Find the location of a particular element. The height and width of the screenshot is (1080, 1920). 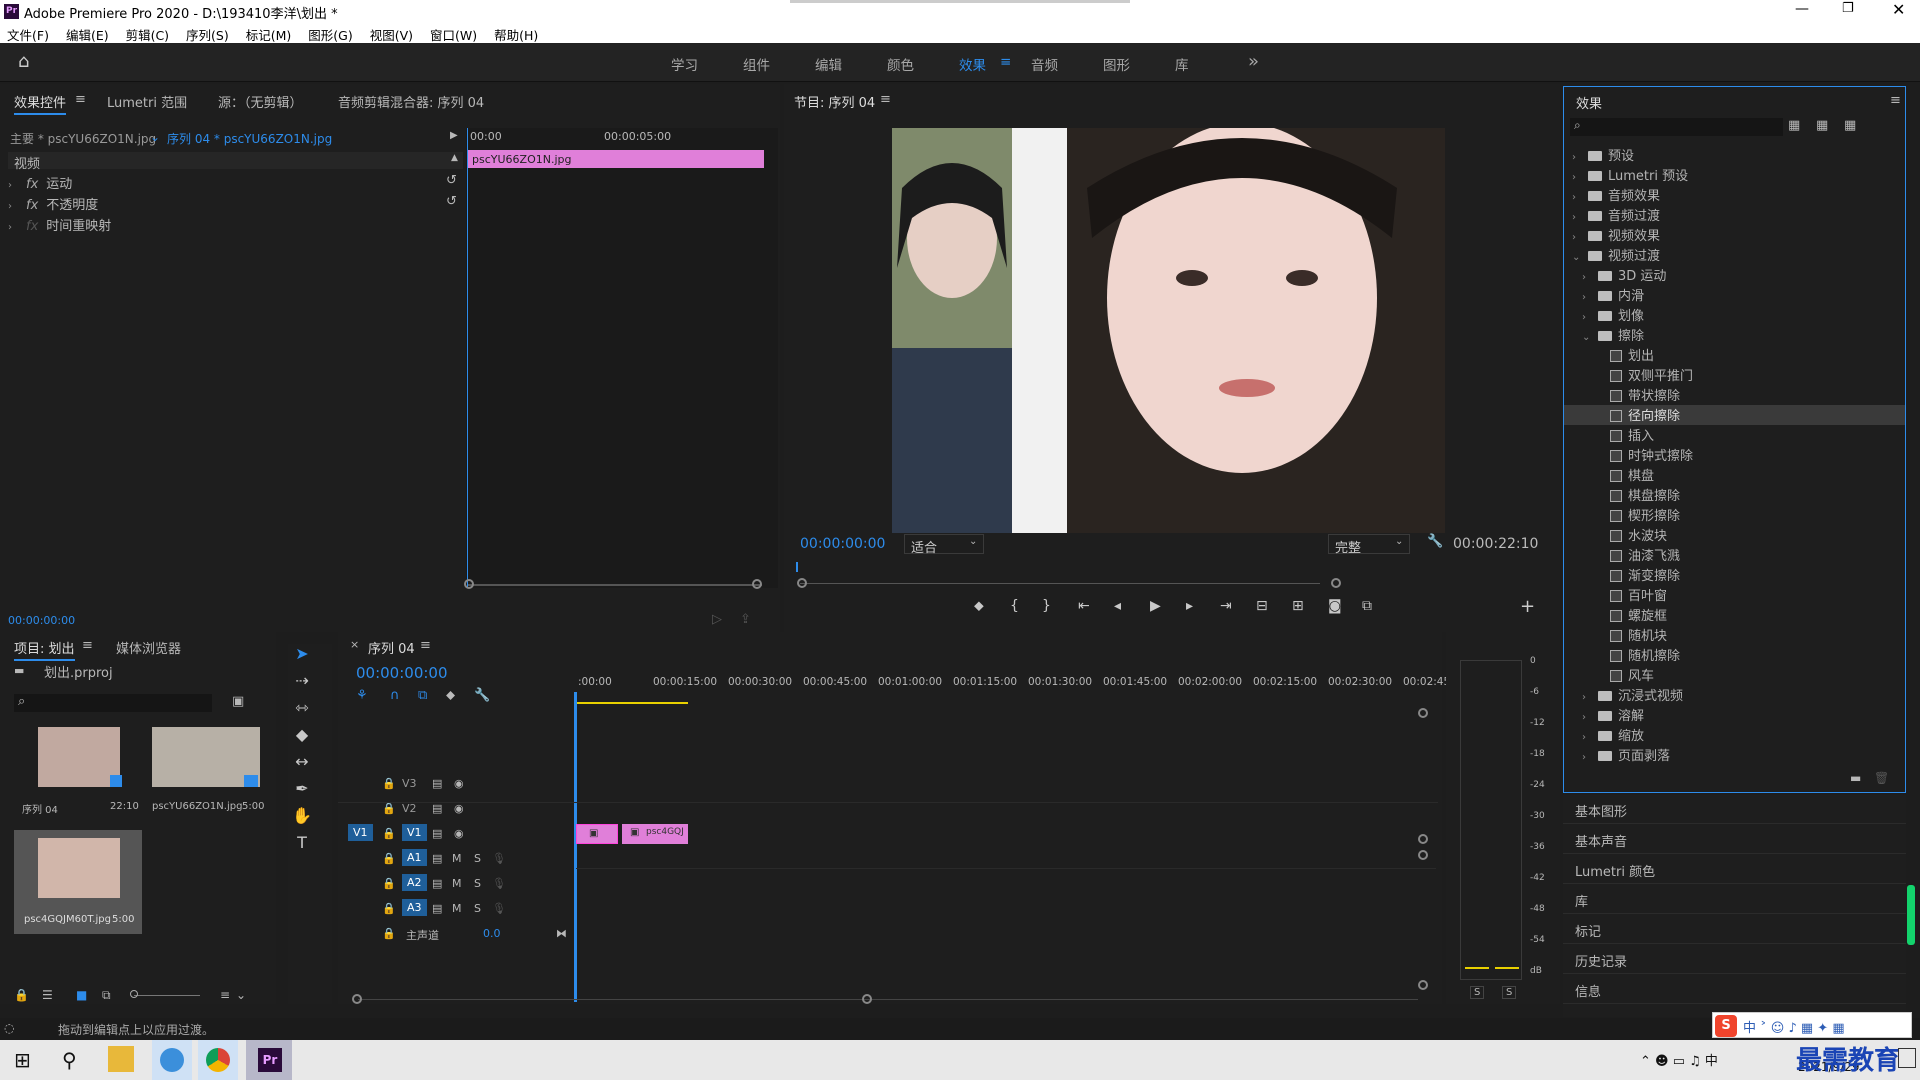

side-panel-tab: 历史记录 is located at coordinates (1734, 959).